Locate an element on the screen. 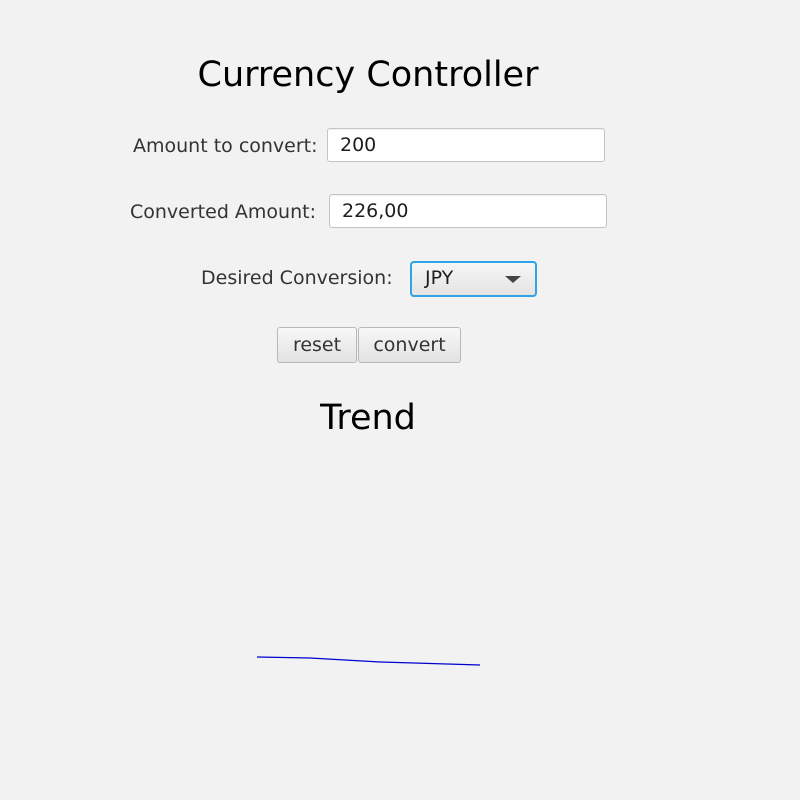 The height and width of the screenshot is (800, 800). trend-line is located at coordinates (368, 661).